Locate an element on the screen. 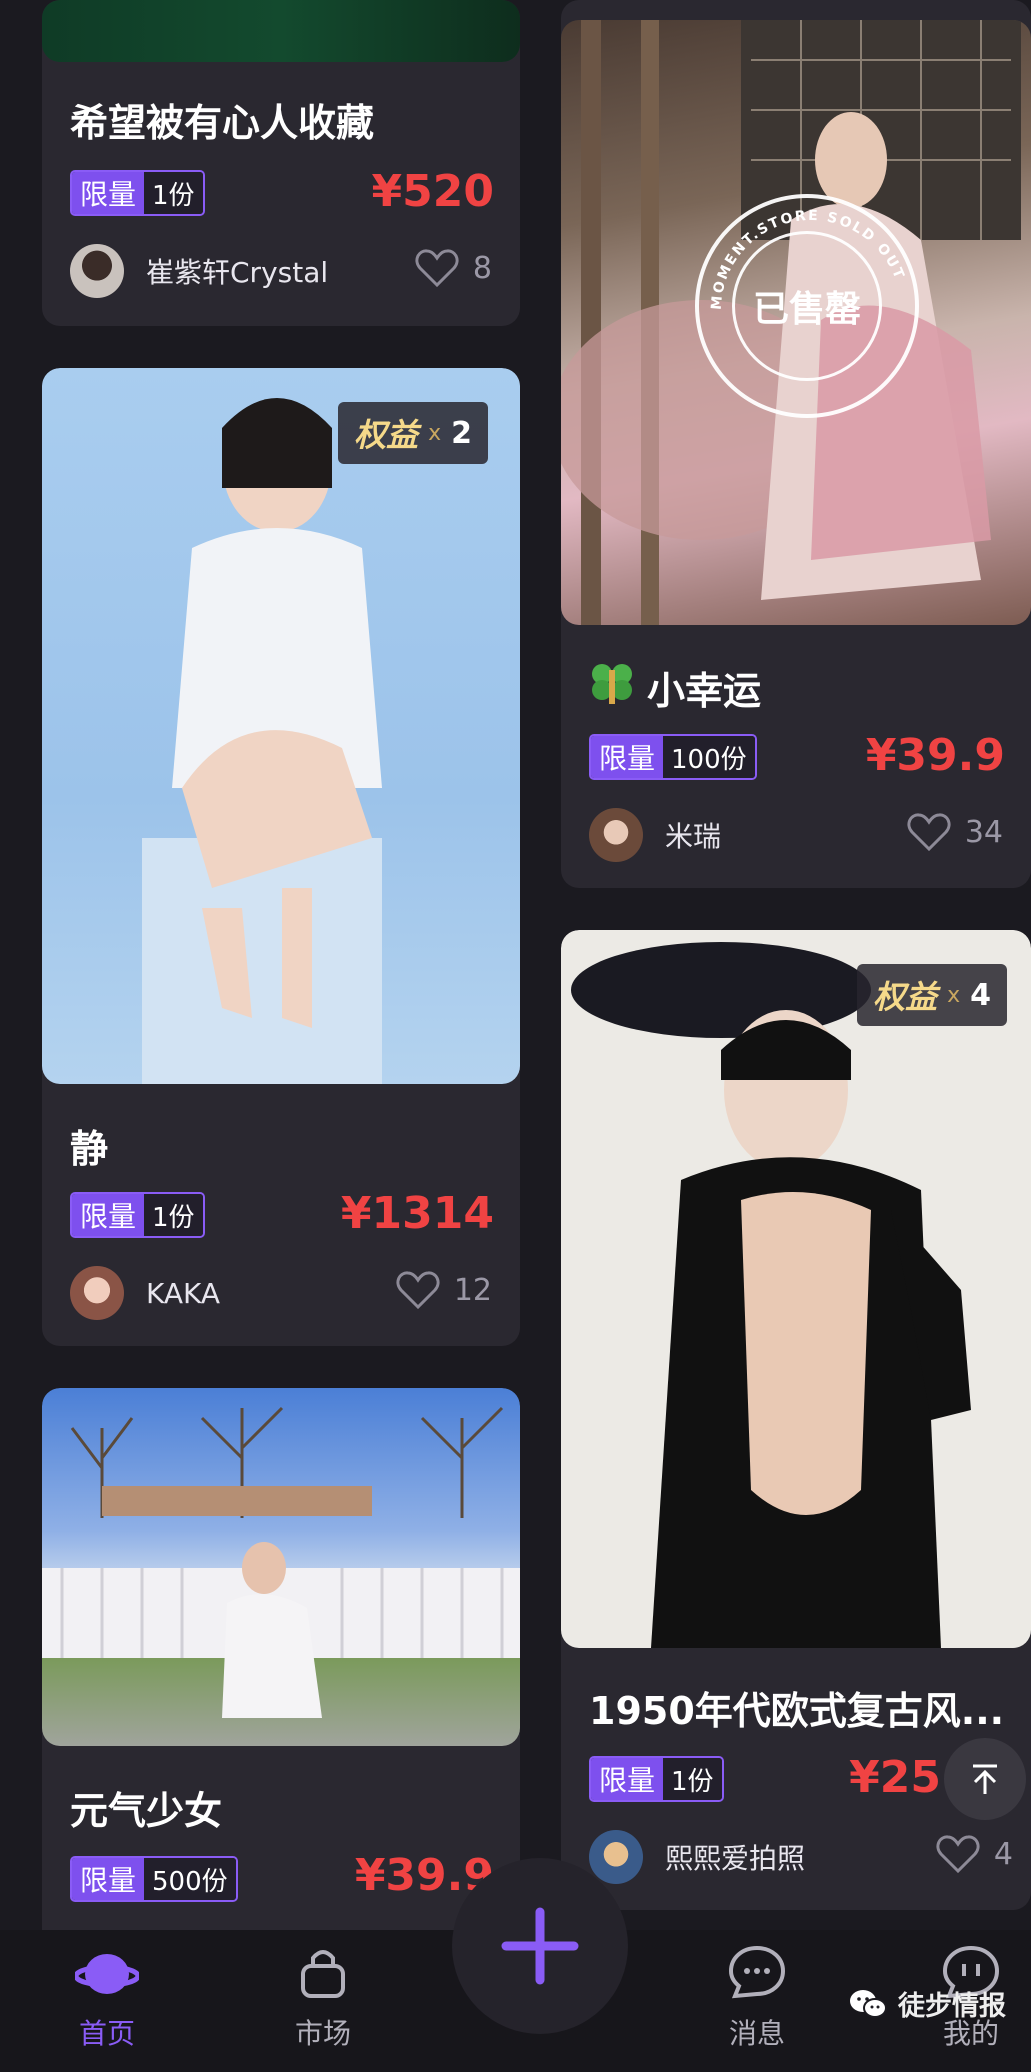 This screenshot has height=2072, width=1031. creator-info: 米瑞 is located at coordinates (655, 835).